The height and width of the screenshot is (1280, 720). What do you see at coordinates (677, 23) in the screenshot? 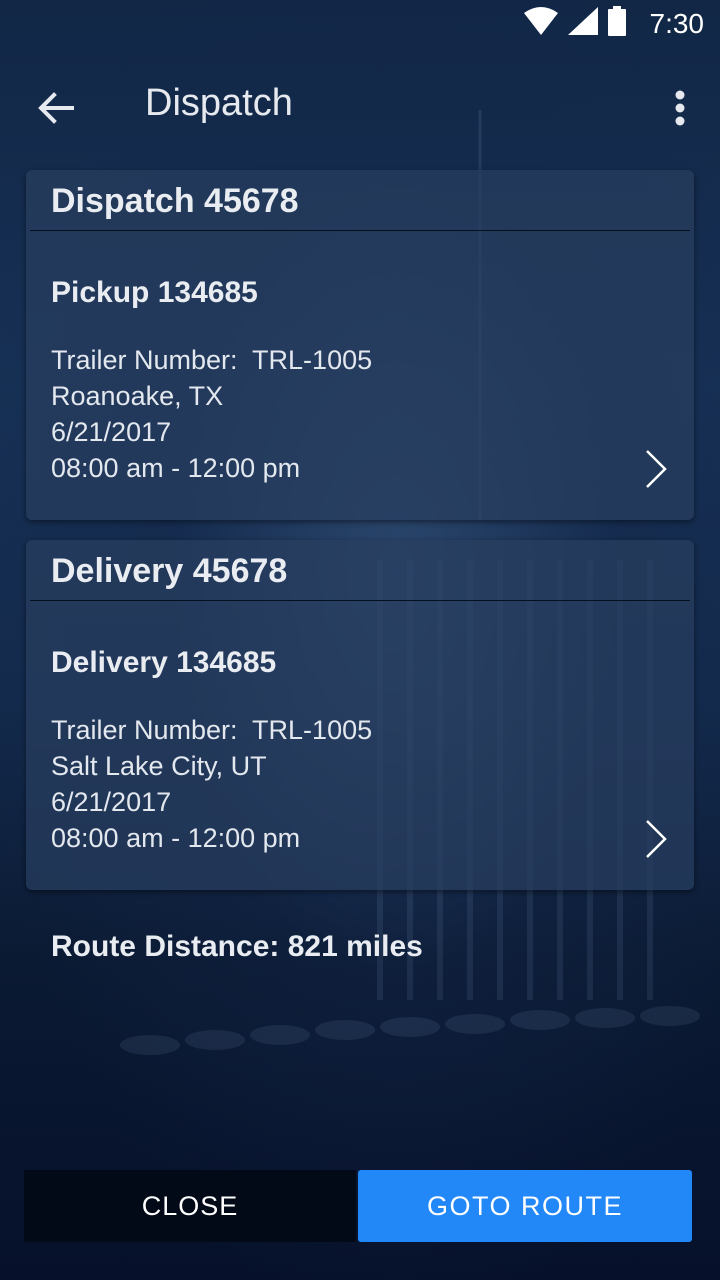
I see `status-time: 7:30` at bounding box center [677, 23].